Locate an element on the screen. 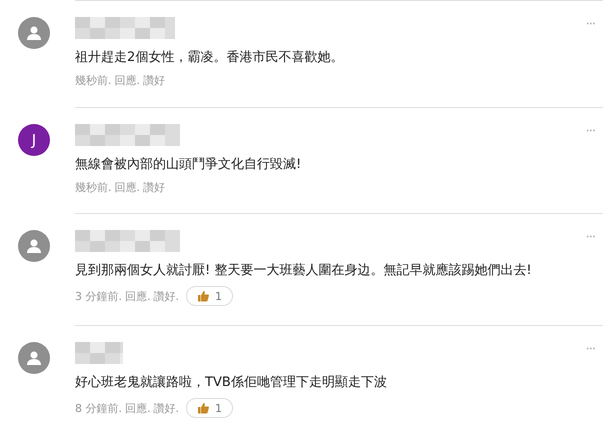  comment-text: 祖廾趕走2個女性，霸凌。香港市民不喜歡她。 is located at coordinates (209, 57).